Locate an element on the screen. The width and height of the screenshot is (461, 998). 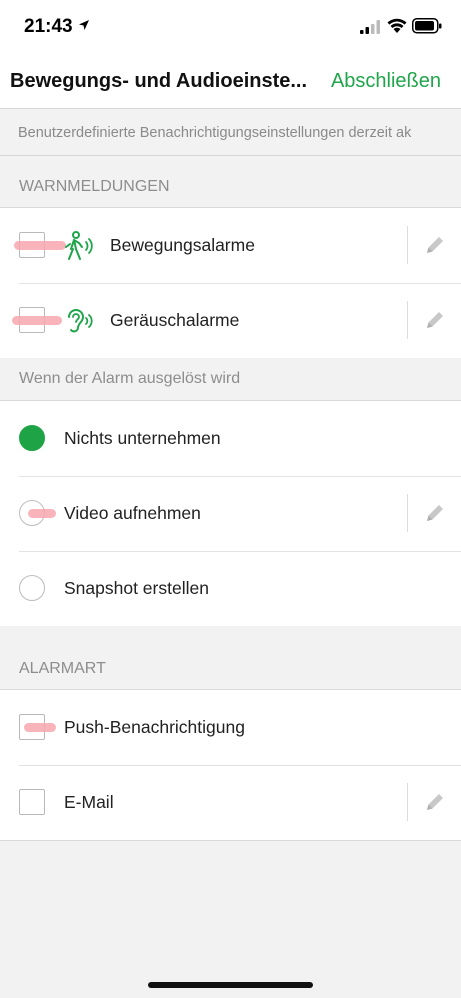
location-arrow-icon is located at coordinates (84, 25).